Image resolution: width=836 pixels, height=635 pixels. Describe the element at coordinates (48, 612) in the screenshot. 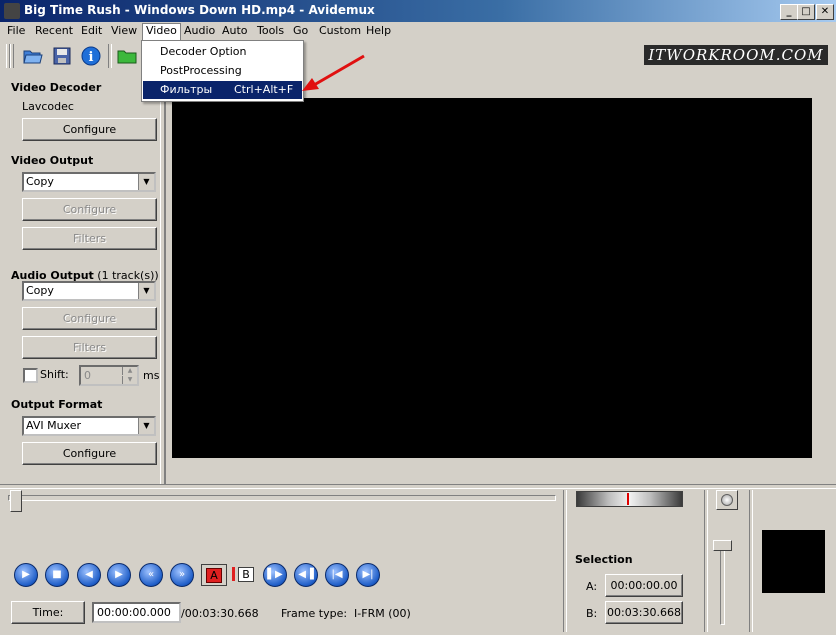

I see `time-button: Time:` at that location.